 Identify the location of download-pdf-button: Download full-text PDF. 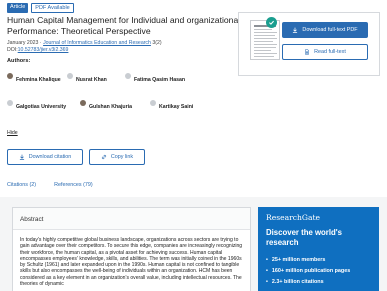
(325, 30).